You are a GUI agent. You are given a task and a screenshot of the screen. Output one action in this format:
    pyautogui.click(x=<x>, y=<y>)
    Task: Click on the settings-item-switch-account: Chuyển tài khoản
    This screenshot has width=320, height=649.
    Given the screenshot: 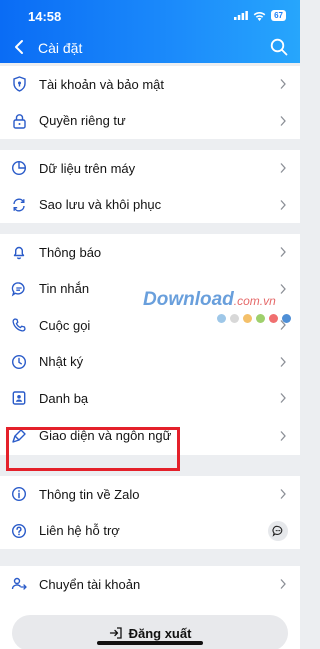 What is the action you would take?
    pyautogui.click(x=150, y=584)
    